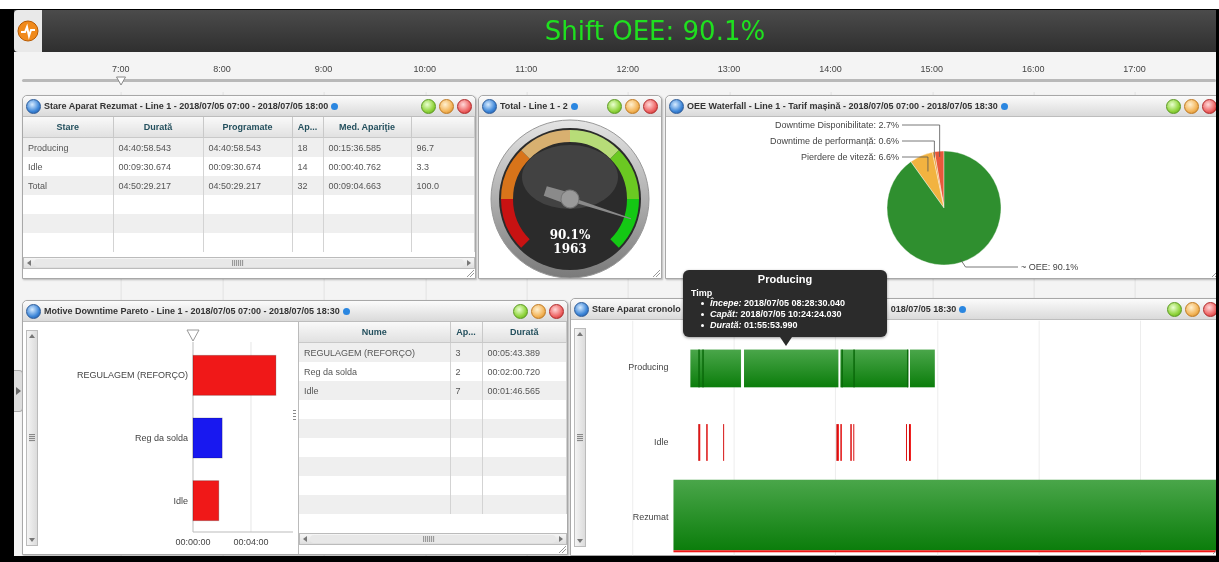 The image size is (1219, 562). Describe the element at coordinates (849, 157) in the screenshot. I see `pie-label: Pierdere de viteză: 6.6%` at that location.